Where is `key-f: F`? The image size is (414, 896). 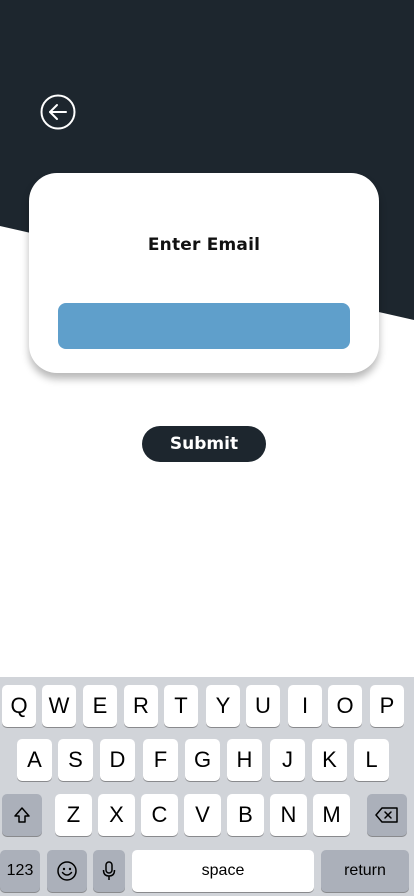 key-f: F is located at coordinates (160, 760).